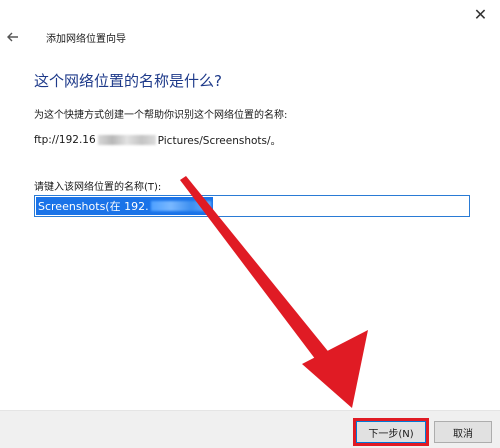  Describe the element at coordinates (250, 429) in the screenshot. I see `wizard-footer: 下一步(N) 取消` at that location.